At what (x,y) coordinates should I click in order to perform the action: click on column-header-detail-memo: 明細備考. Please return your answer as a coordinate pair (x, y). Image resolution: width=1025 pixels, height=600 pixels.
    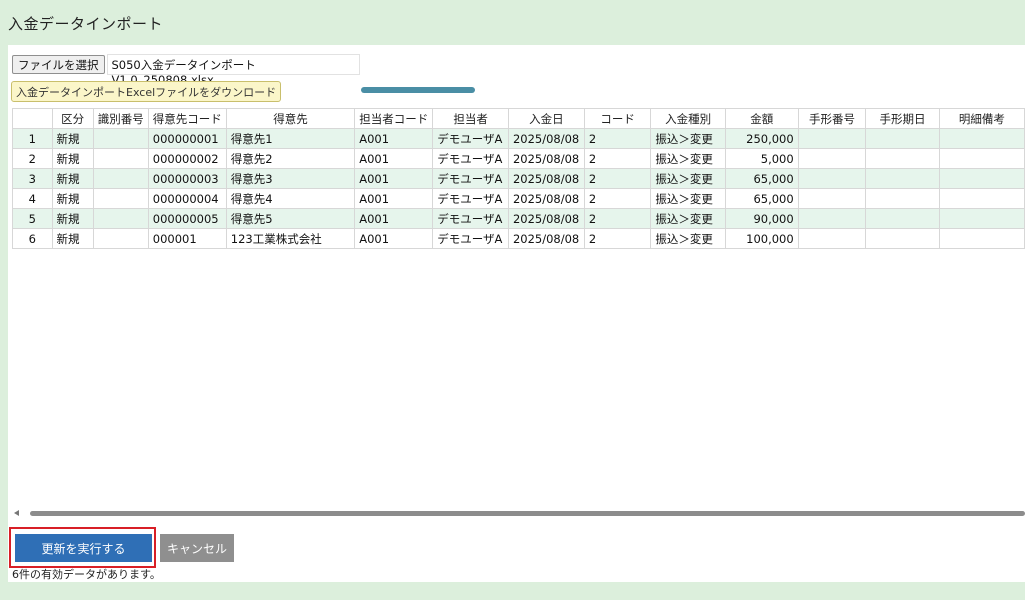
    Looking at the image, I should click on (981, 118).